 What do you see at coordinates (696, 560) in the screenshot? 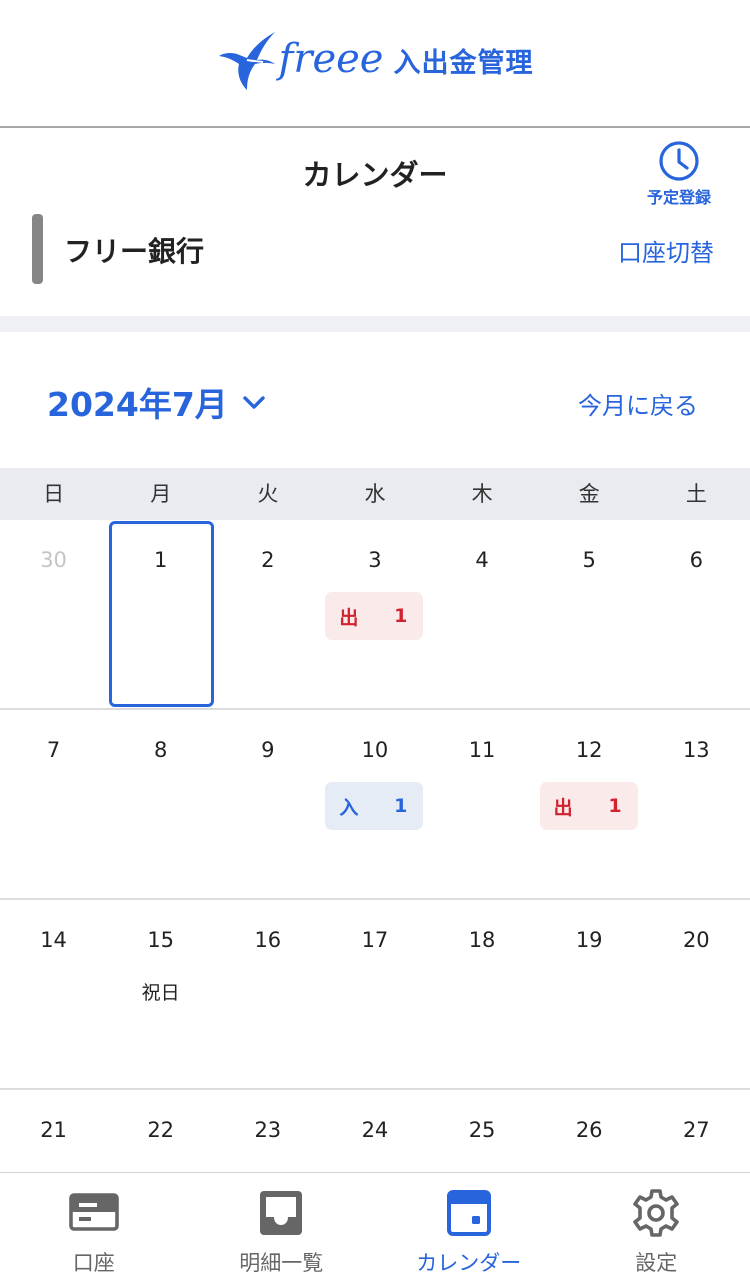
I see `day-number: 6` at bounding box center [696, 560].